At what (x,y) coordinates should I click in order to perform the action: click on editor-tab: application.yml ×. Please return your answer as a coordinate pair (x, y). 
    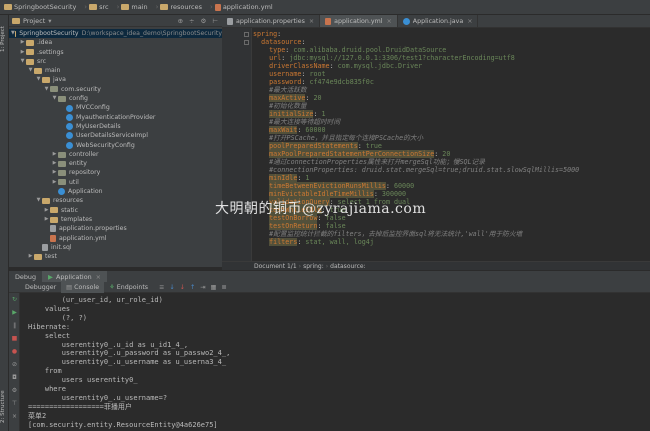
    Looking at the image, I should click on (359, 21).